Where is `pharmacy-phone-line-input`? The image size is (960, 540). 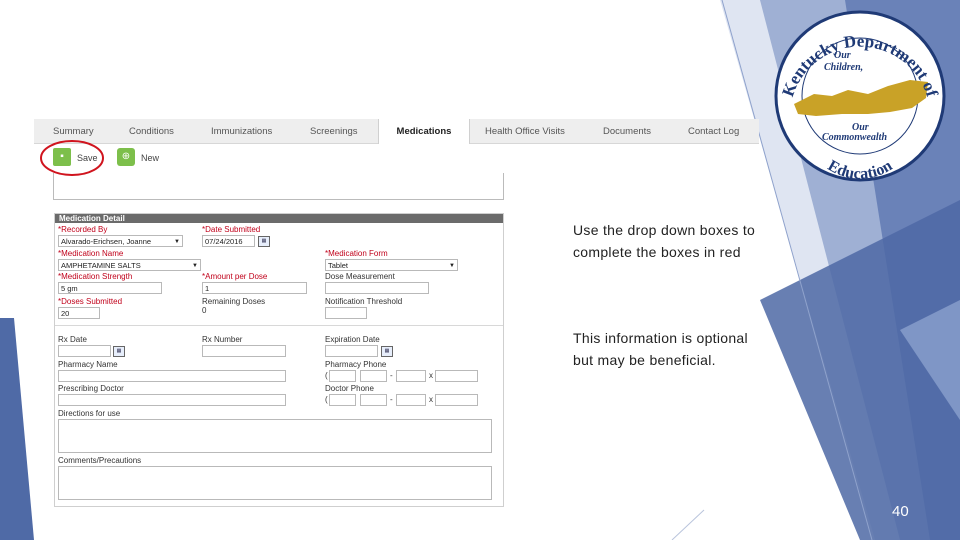 pharmacy-phone-line-input is located at coordinates (411, 376).